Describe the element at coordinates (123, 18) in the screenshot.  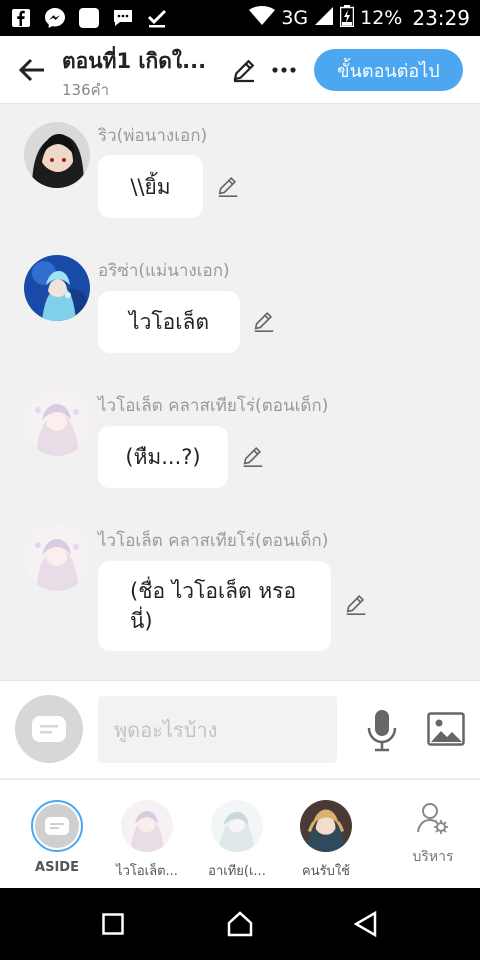
I see `chat-icon` at that location.